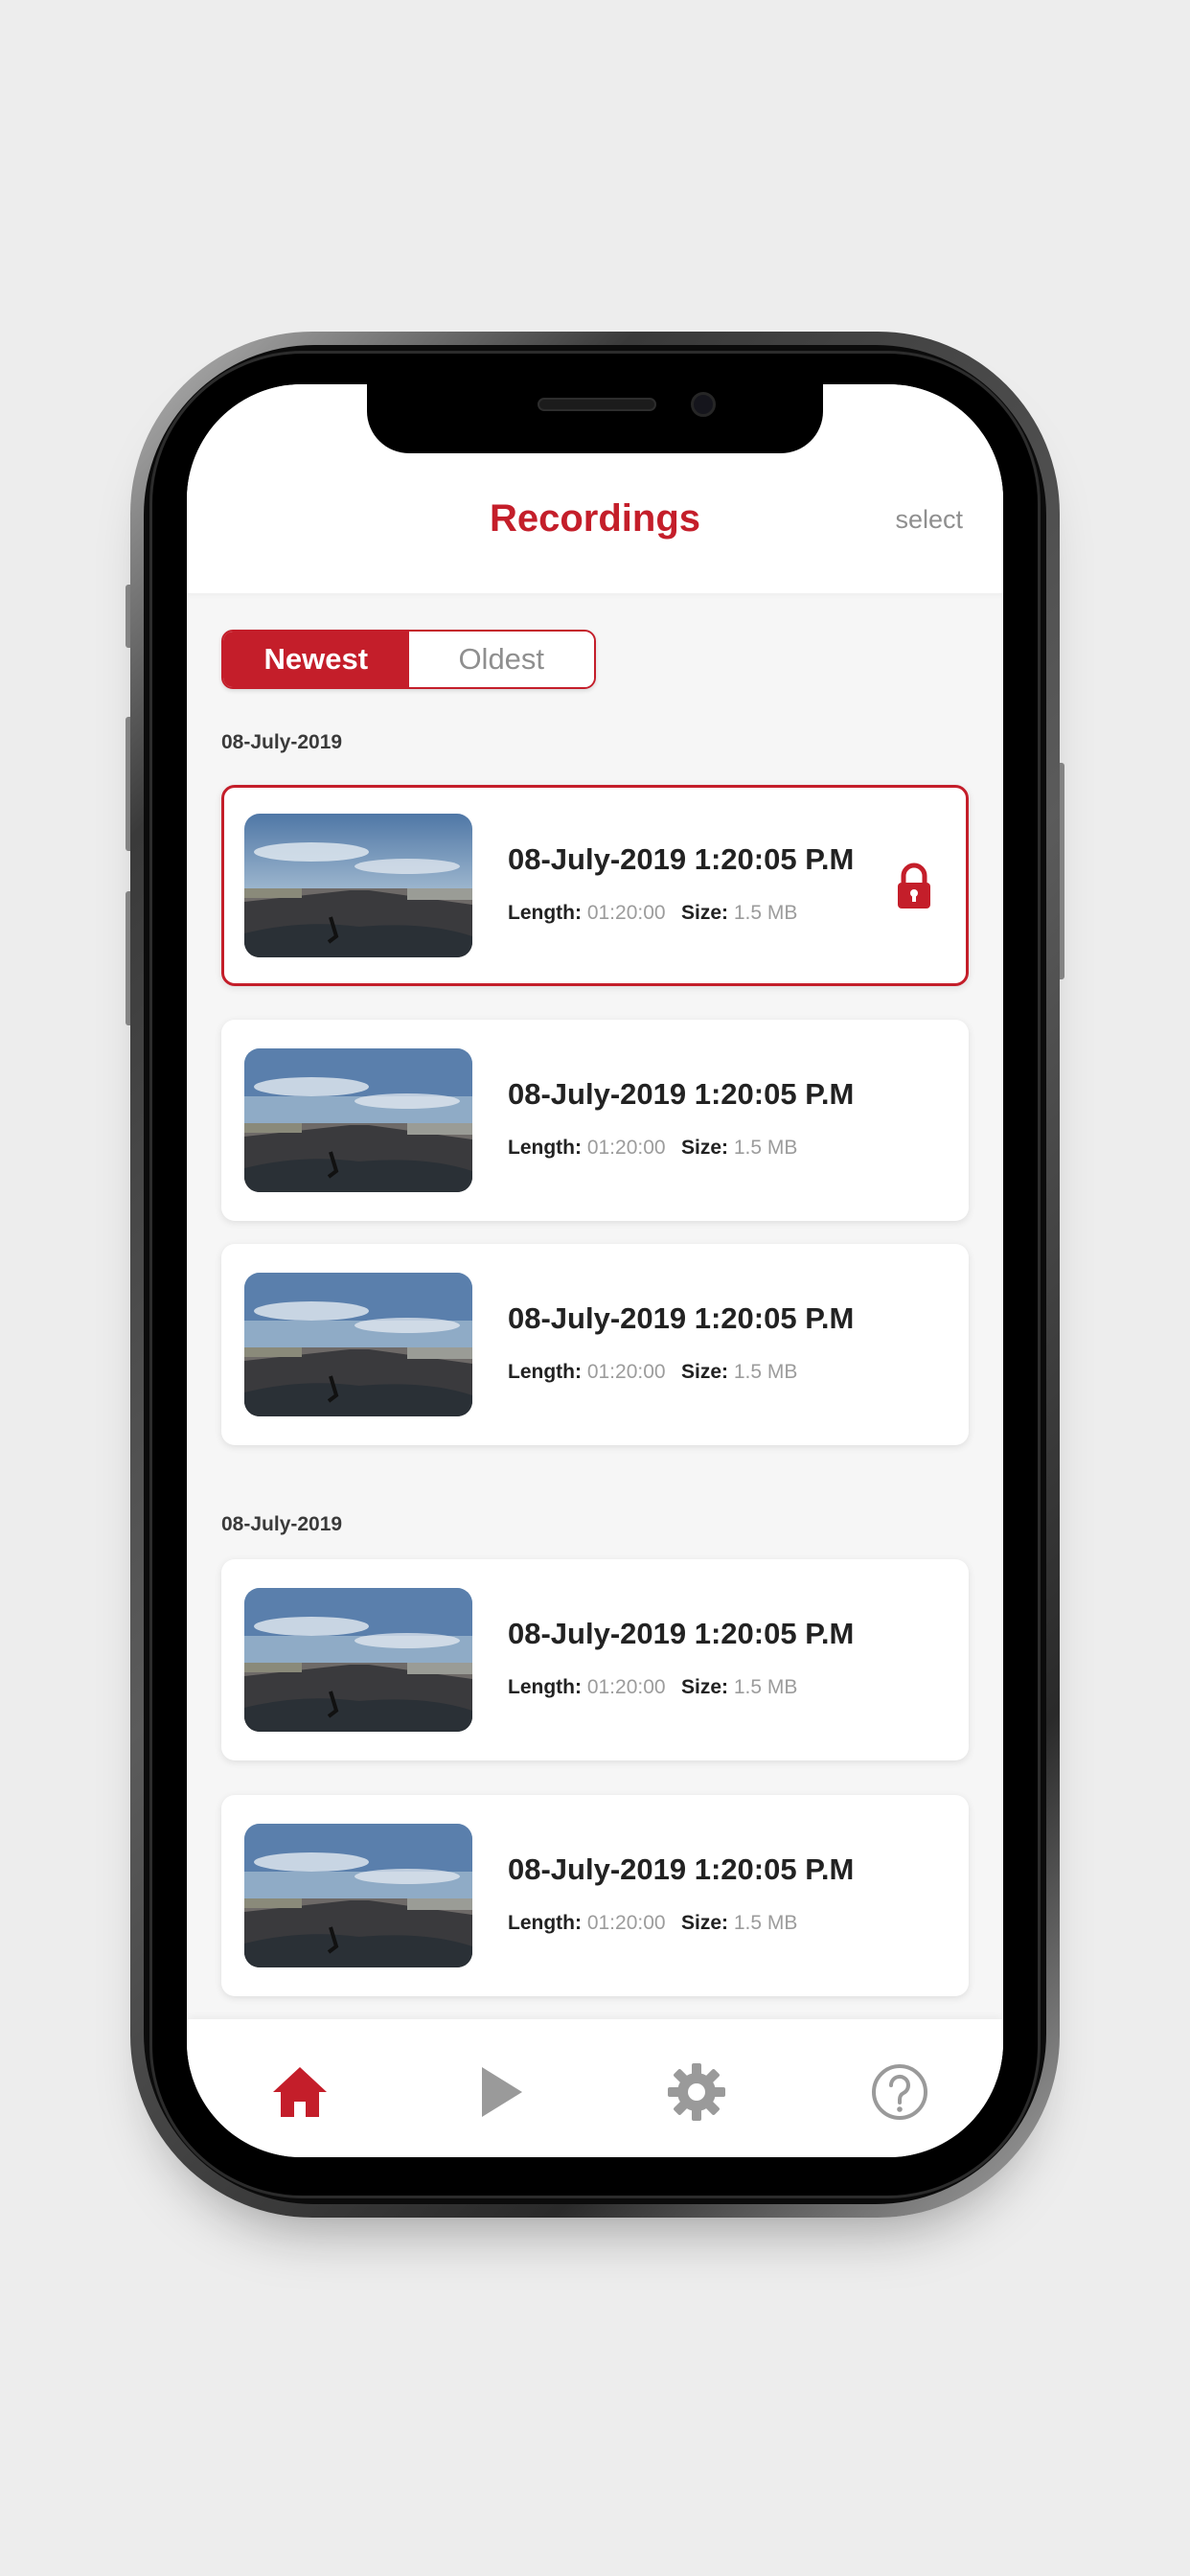 The image size is (1190, 2576). Describe the element at coordinates (703, 404) in the screenshot. I see `front-camera` at that location.